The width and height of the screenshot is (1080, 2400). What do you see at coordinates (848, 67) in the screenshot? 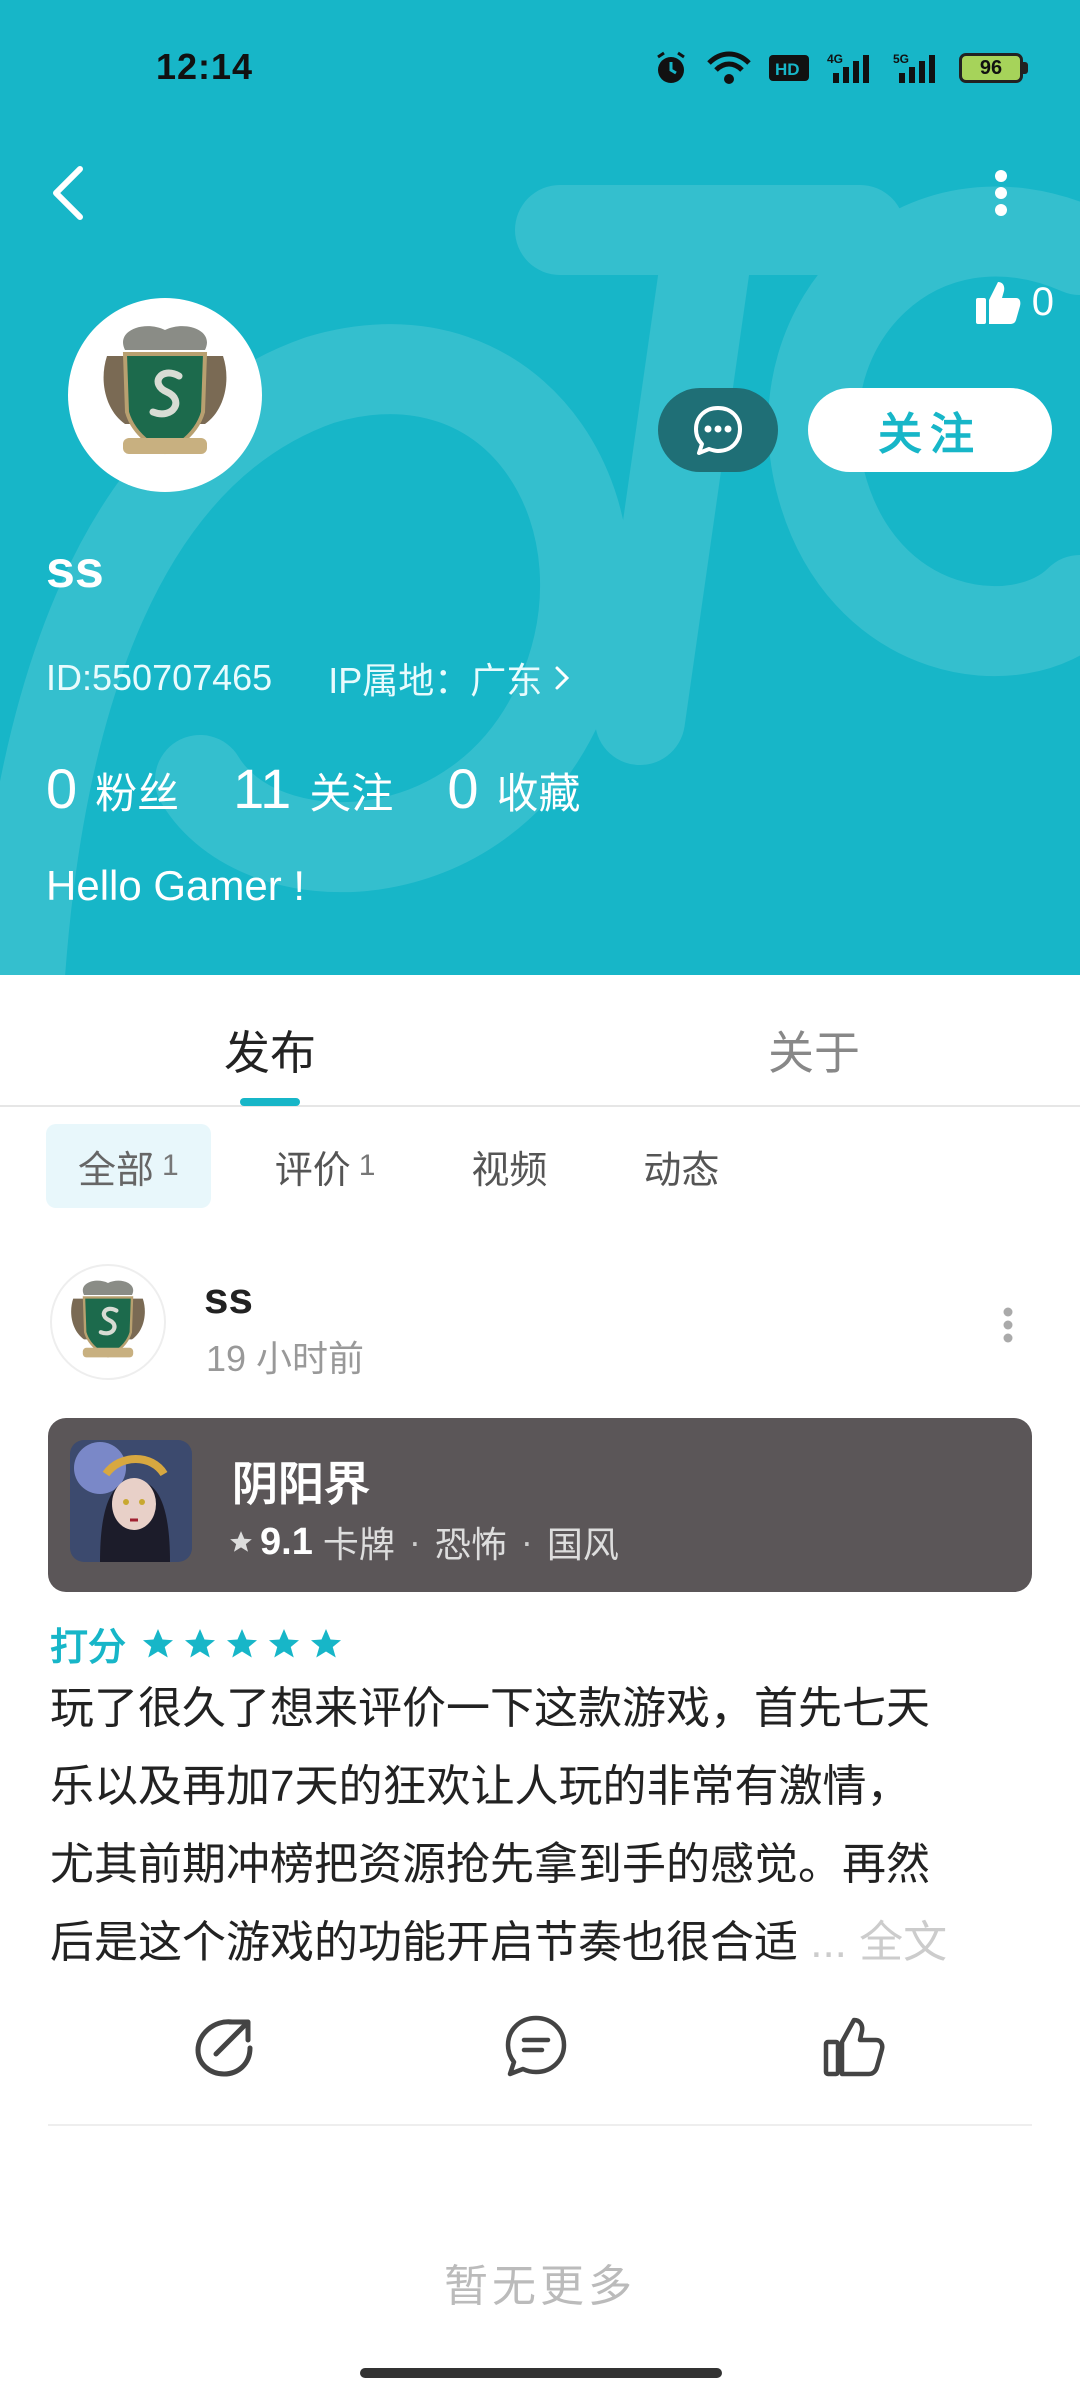
I see `signal-4g-icon: 4G` at bounding box center [848, 67].